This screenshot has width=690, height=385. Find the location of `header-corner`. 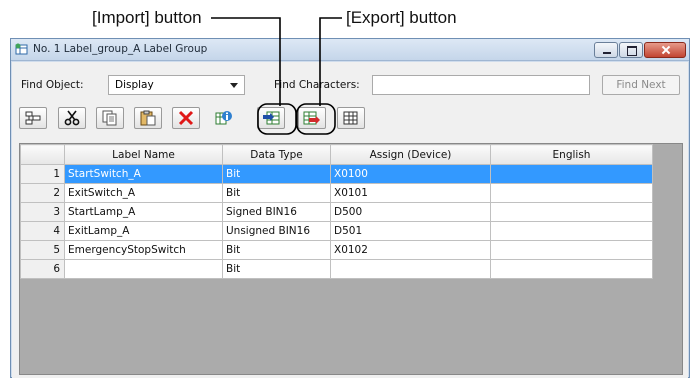

header-corner is located at coordinates (42, 154).